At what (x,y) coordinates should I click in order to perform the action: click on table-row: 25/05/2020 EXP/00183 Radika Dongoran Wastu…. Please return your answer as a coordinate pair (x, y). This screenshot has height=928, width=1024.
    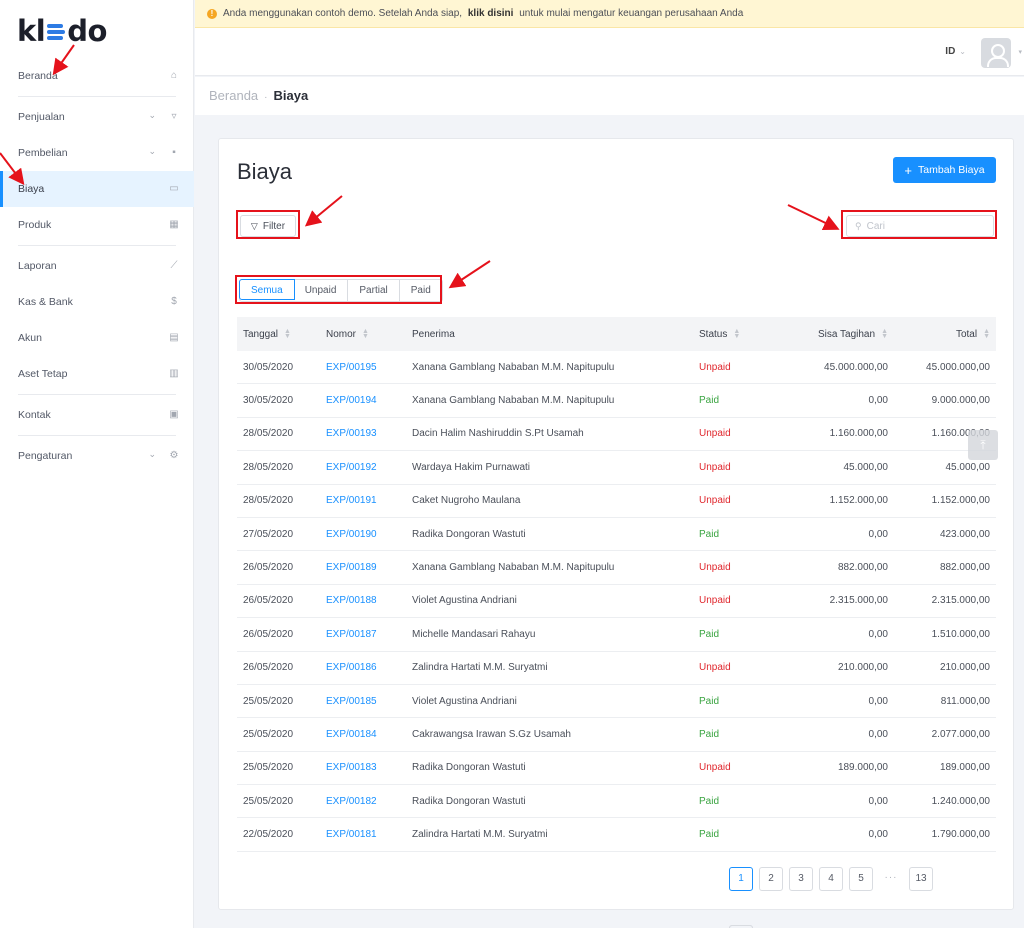
    Looking at the image, I should click on (616, 769).